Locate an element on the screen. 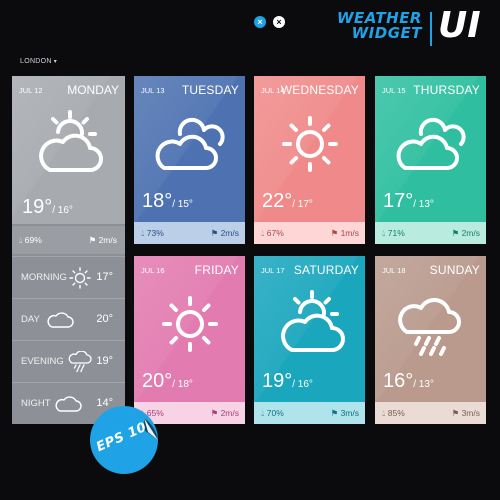  card-wind: ⚑ 1m/s is located at coordinates (344, 233).